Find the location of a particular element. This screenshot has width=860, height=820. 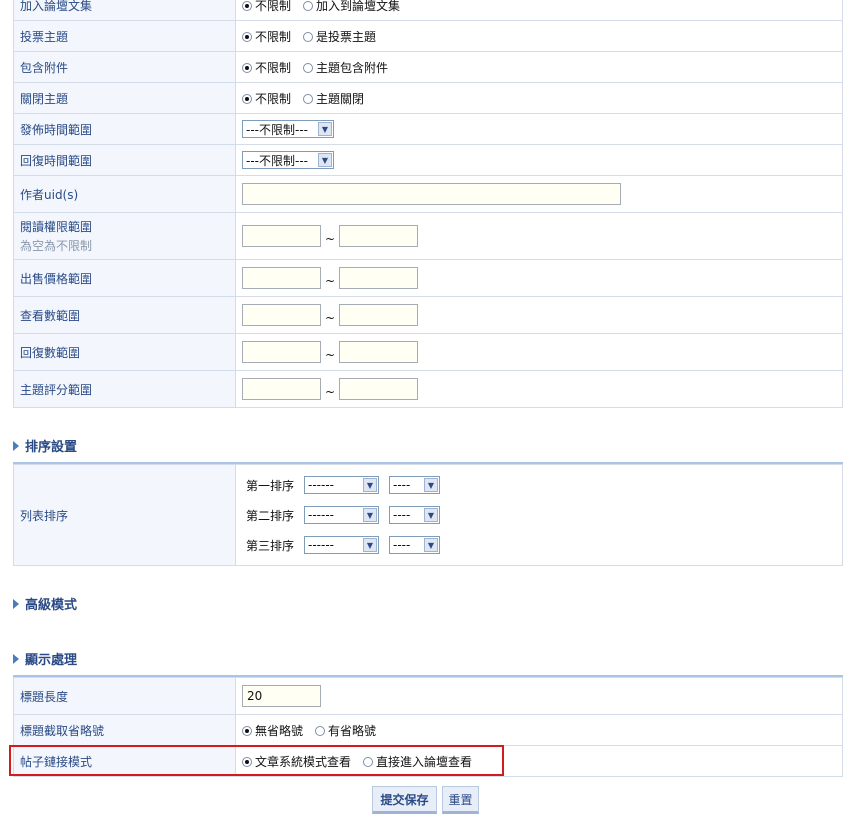

row-closed: 關閉主題 不限制 主題關閉 is located at coordinates (428, 98).